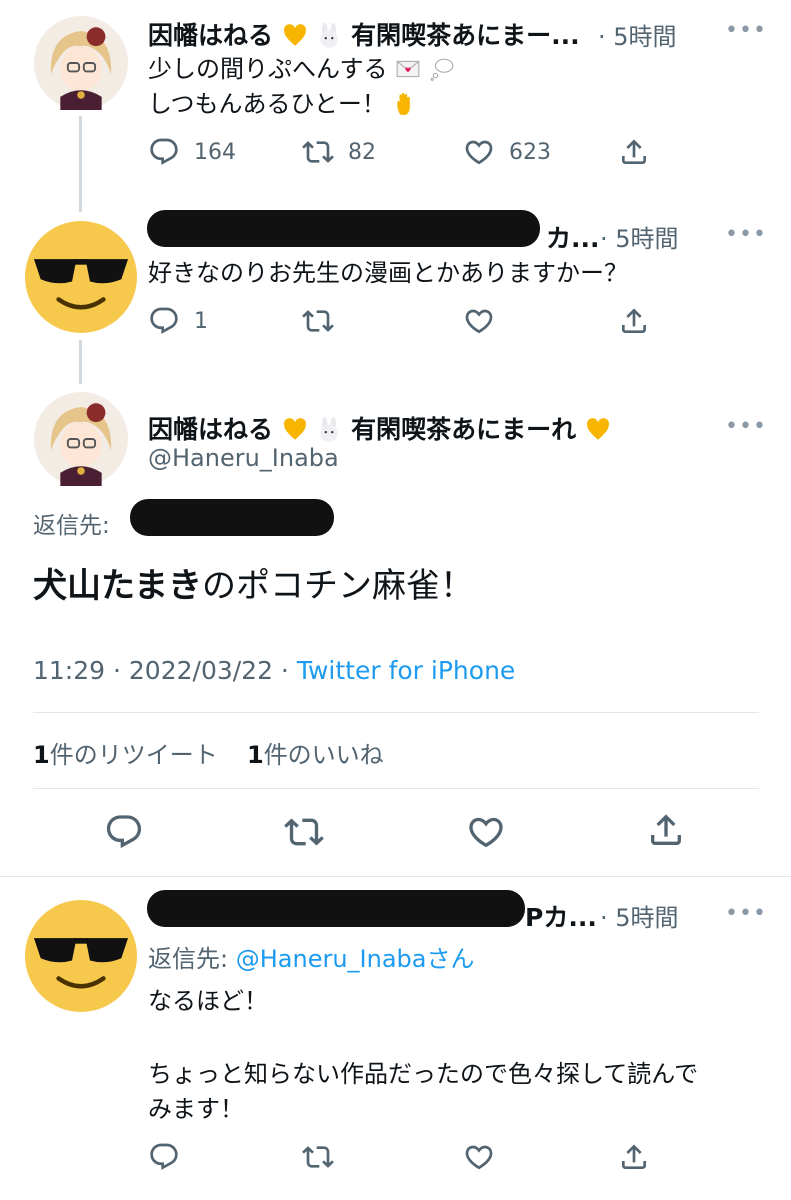 The width and height of the screenshot is (791, 1200). Describe the element at coordinates (117, 586) in the screenshot. I see `tweet-text-bold: 犬山たまき` at that location.